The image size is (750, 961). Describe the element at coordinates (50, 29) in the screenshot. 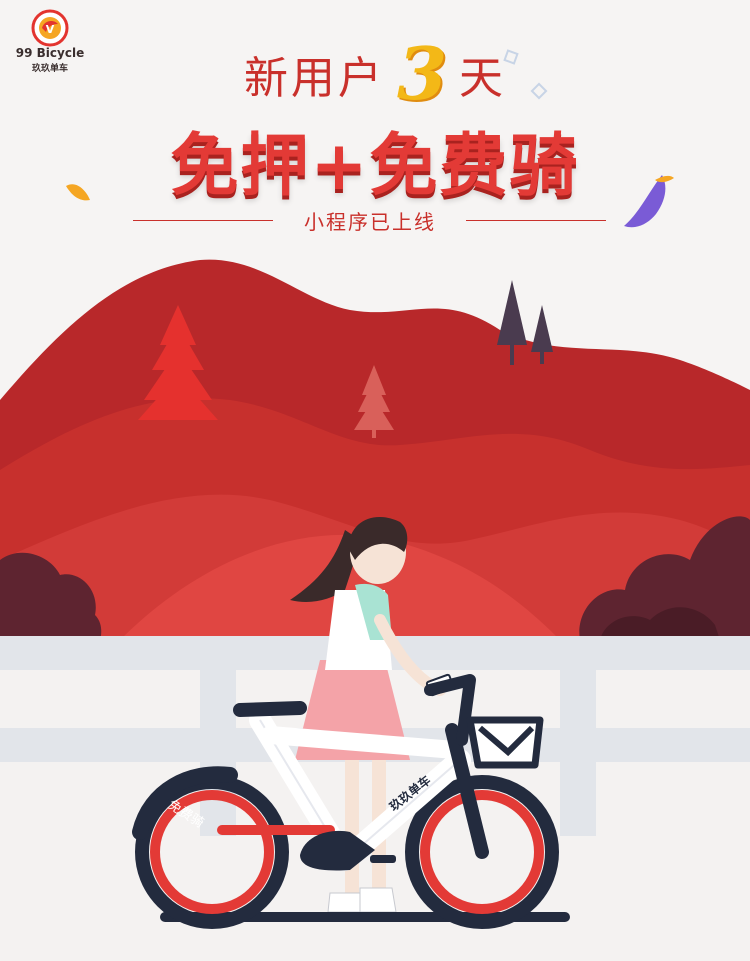

I see `svg-text: V` at that location.